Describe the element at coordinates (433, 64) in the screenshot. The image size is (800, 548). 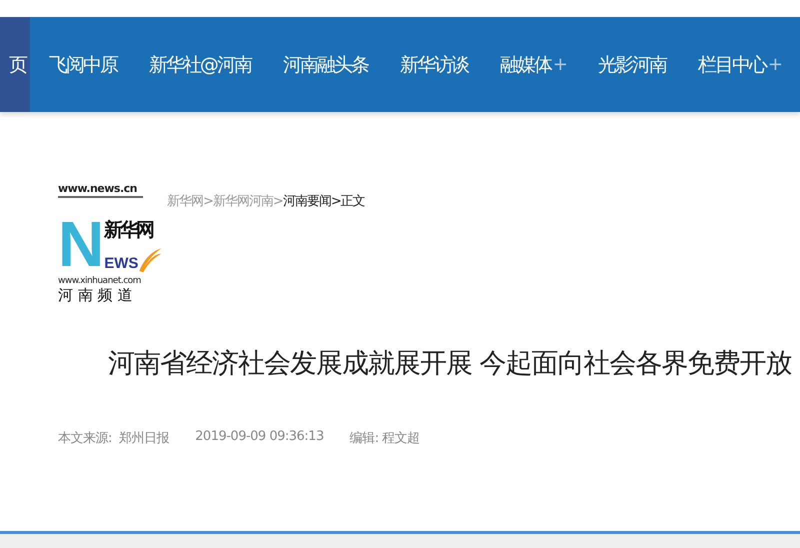
I see `nav-item: 新华访谈` at that location.